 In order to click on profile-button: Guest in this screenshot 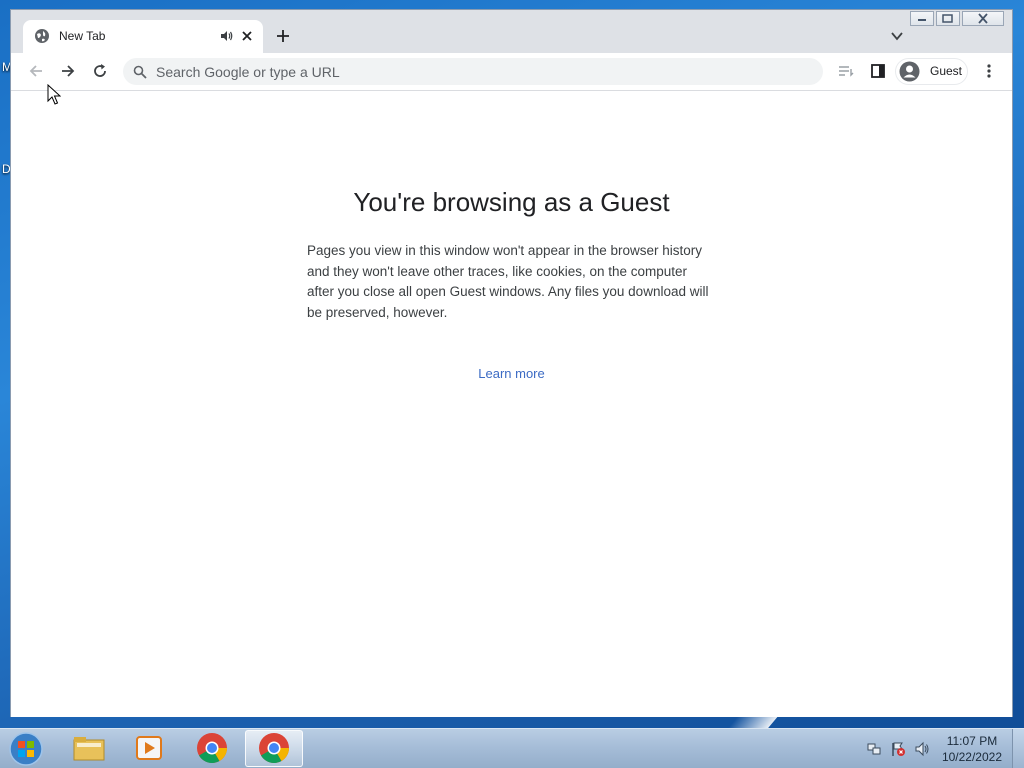, I will do `click(931, 71)`.